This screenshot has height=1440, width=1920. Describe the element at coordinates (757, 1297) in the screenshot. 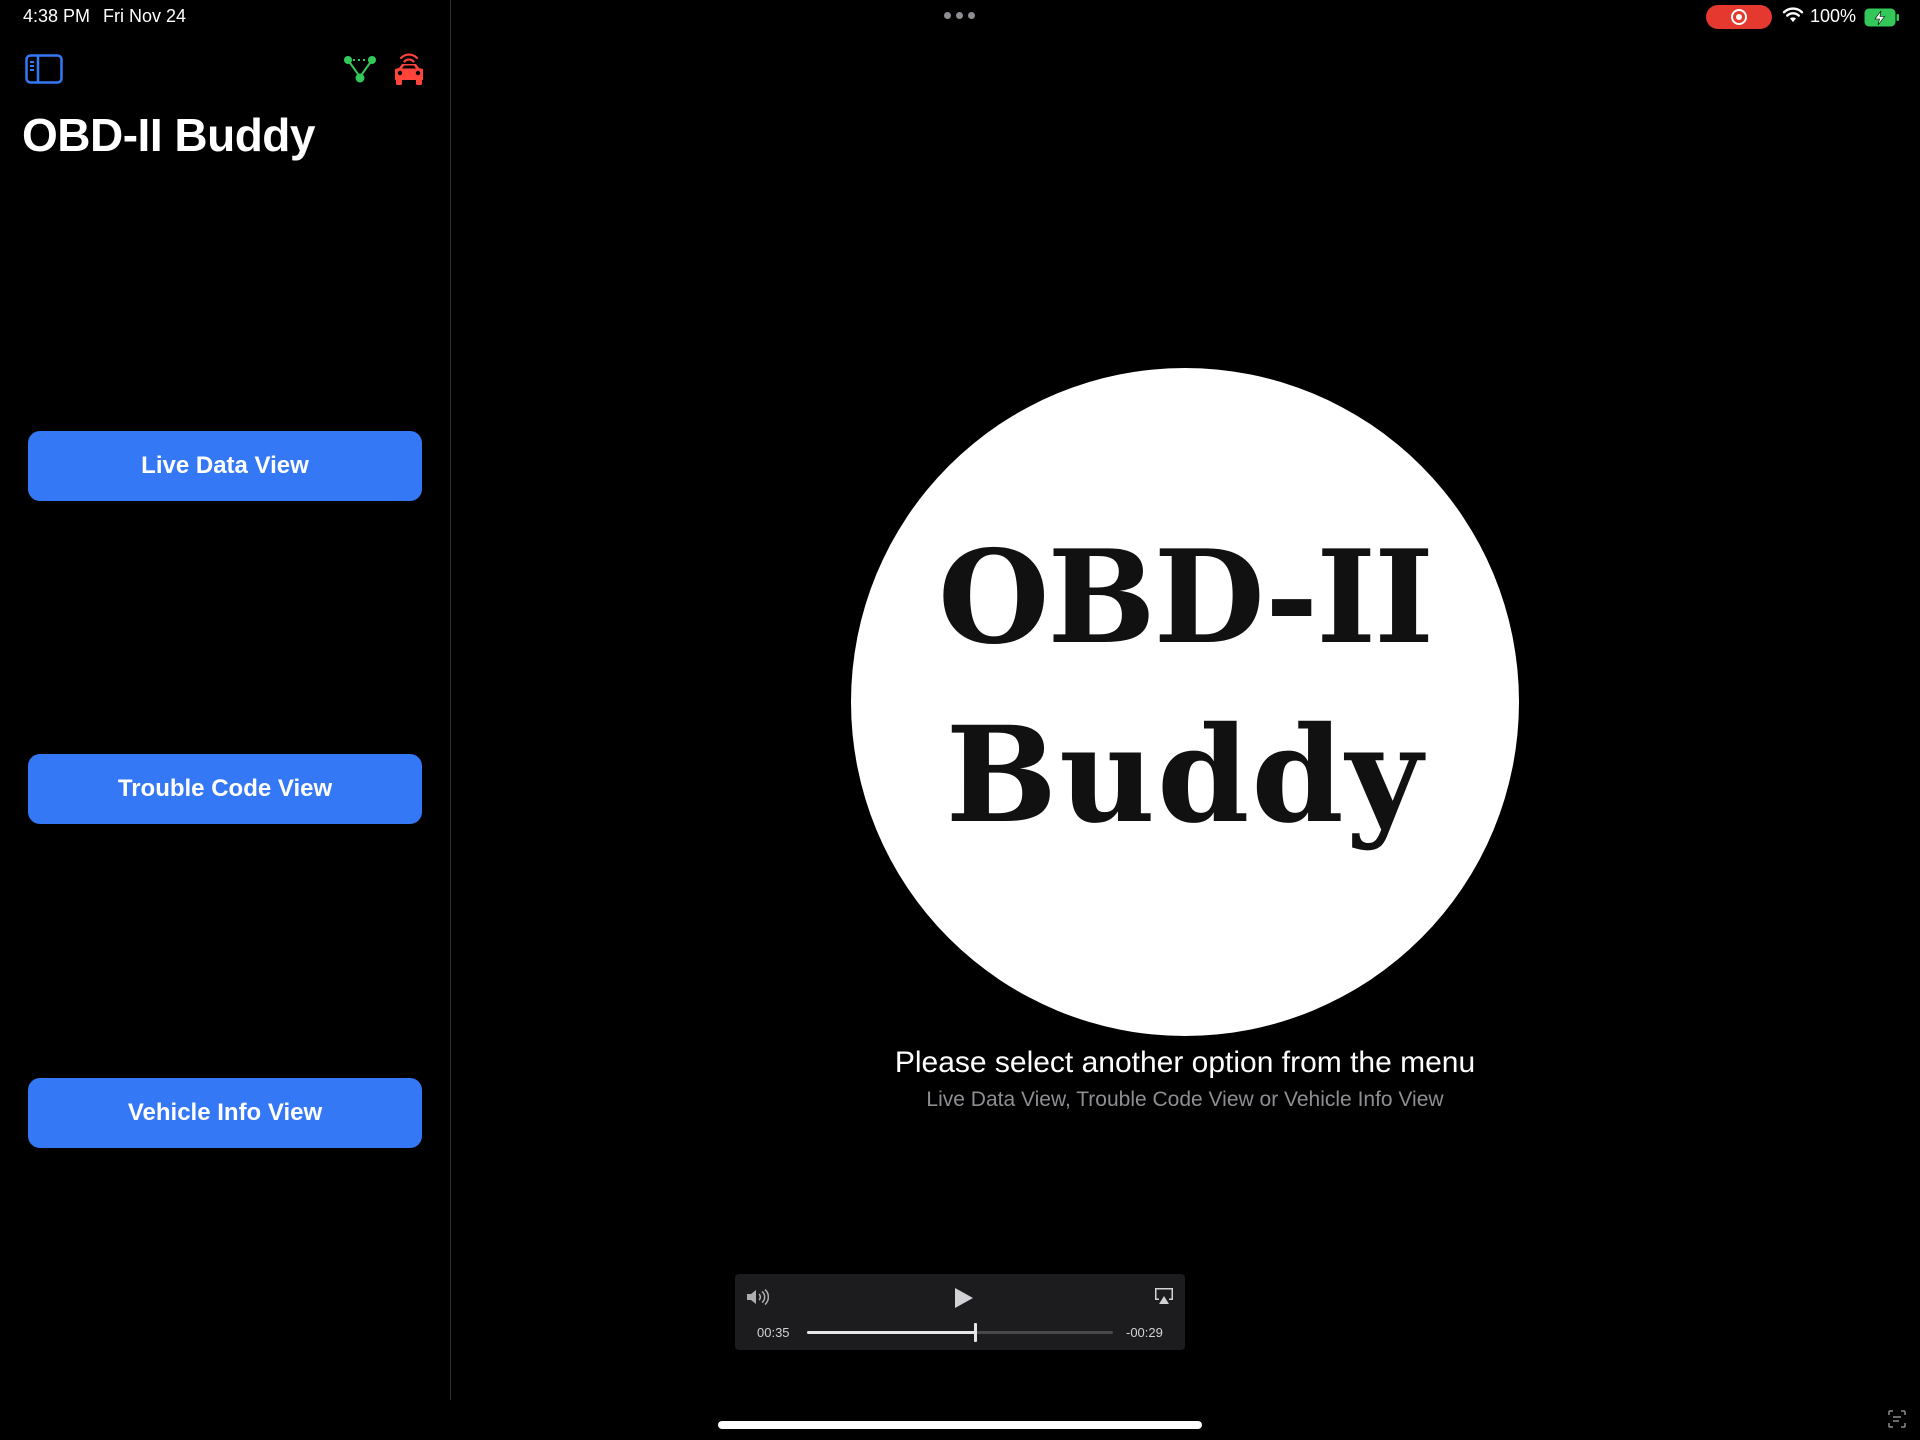

I see `volume-icon` at that location.